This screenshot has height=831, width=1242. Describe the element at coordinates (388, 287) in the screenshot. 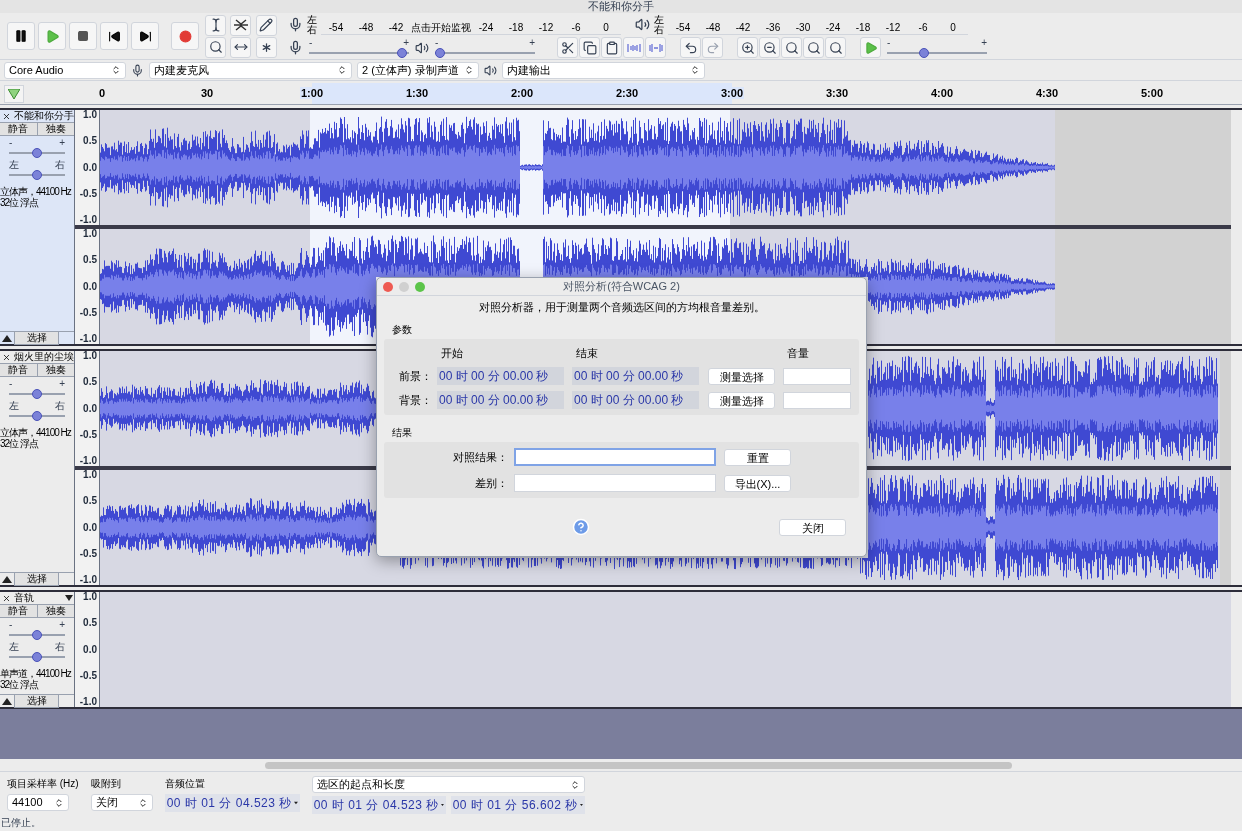

I see `close-window-icon` at that location.